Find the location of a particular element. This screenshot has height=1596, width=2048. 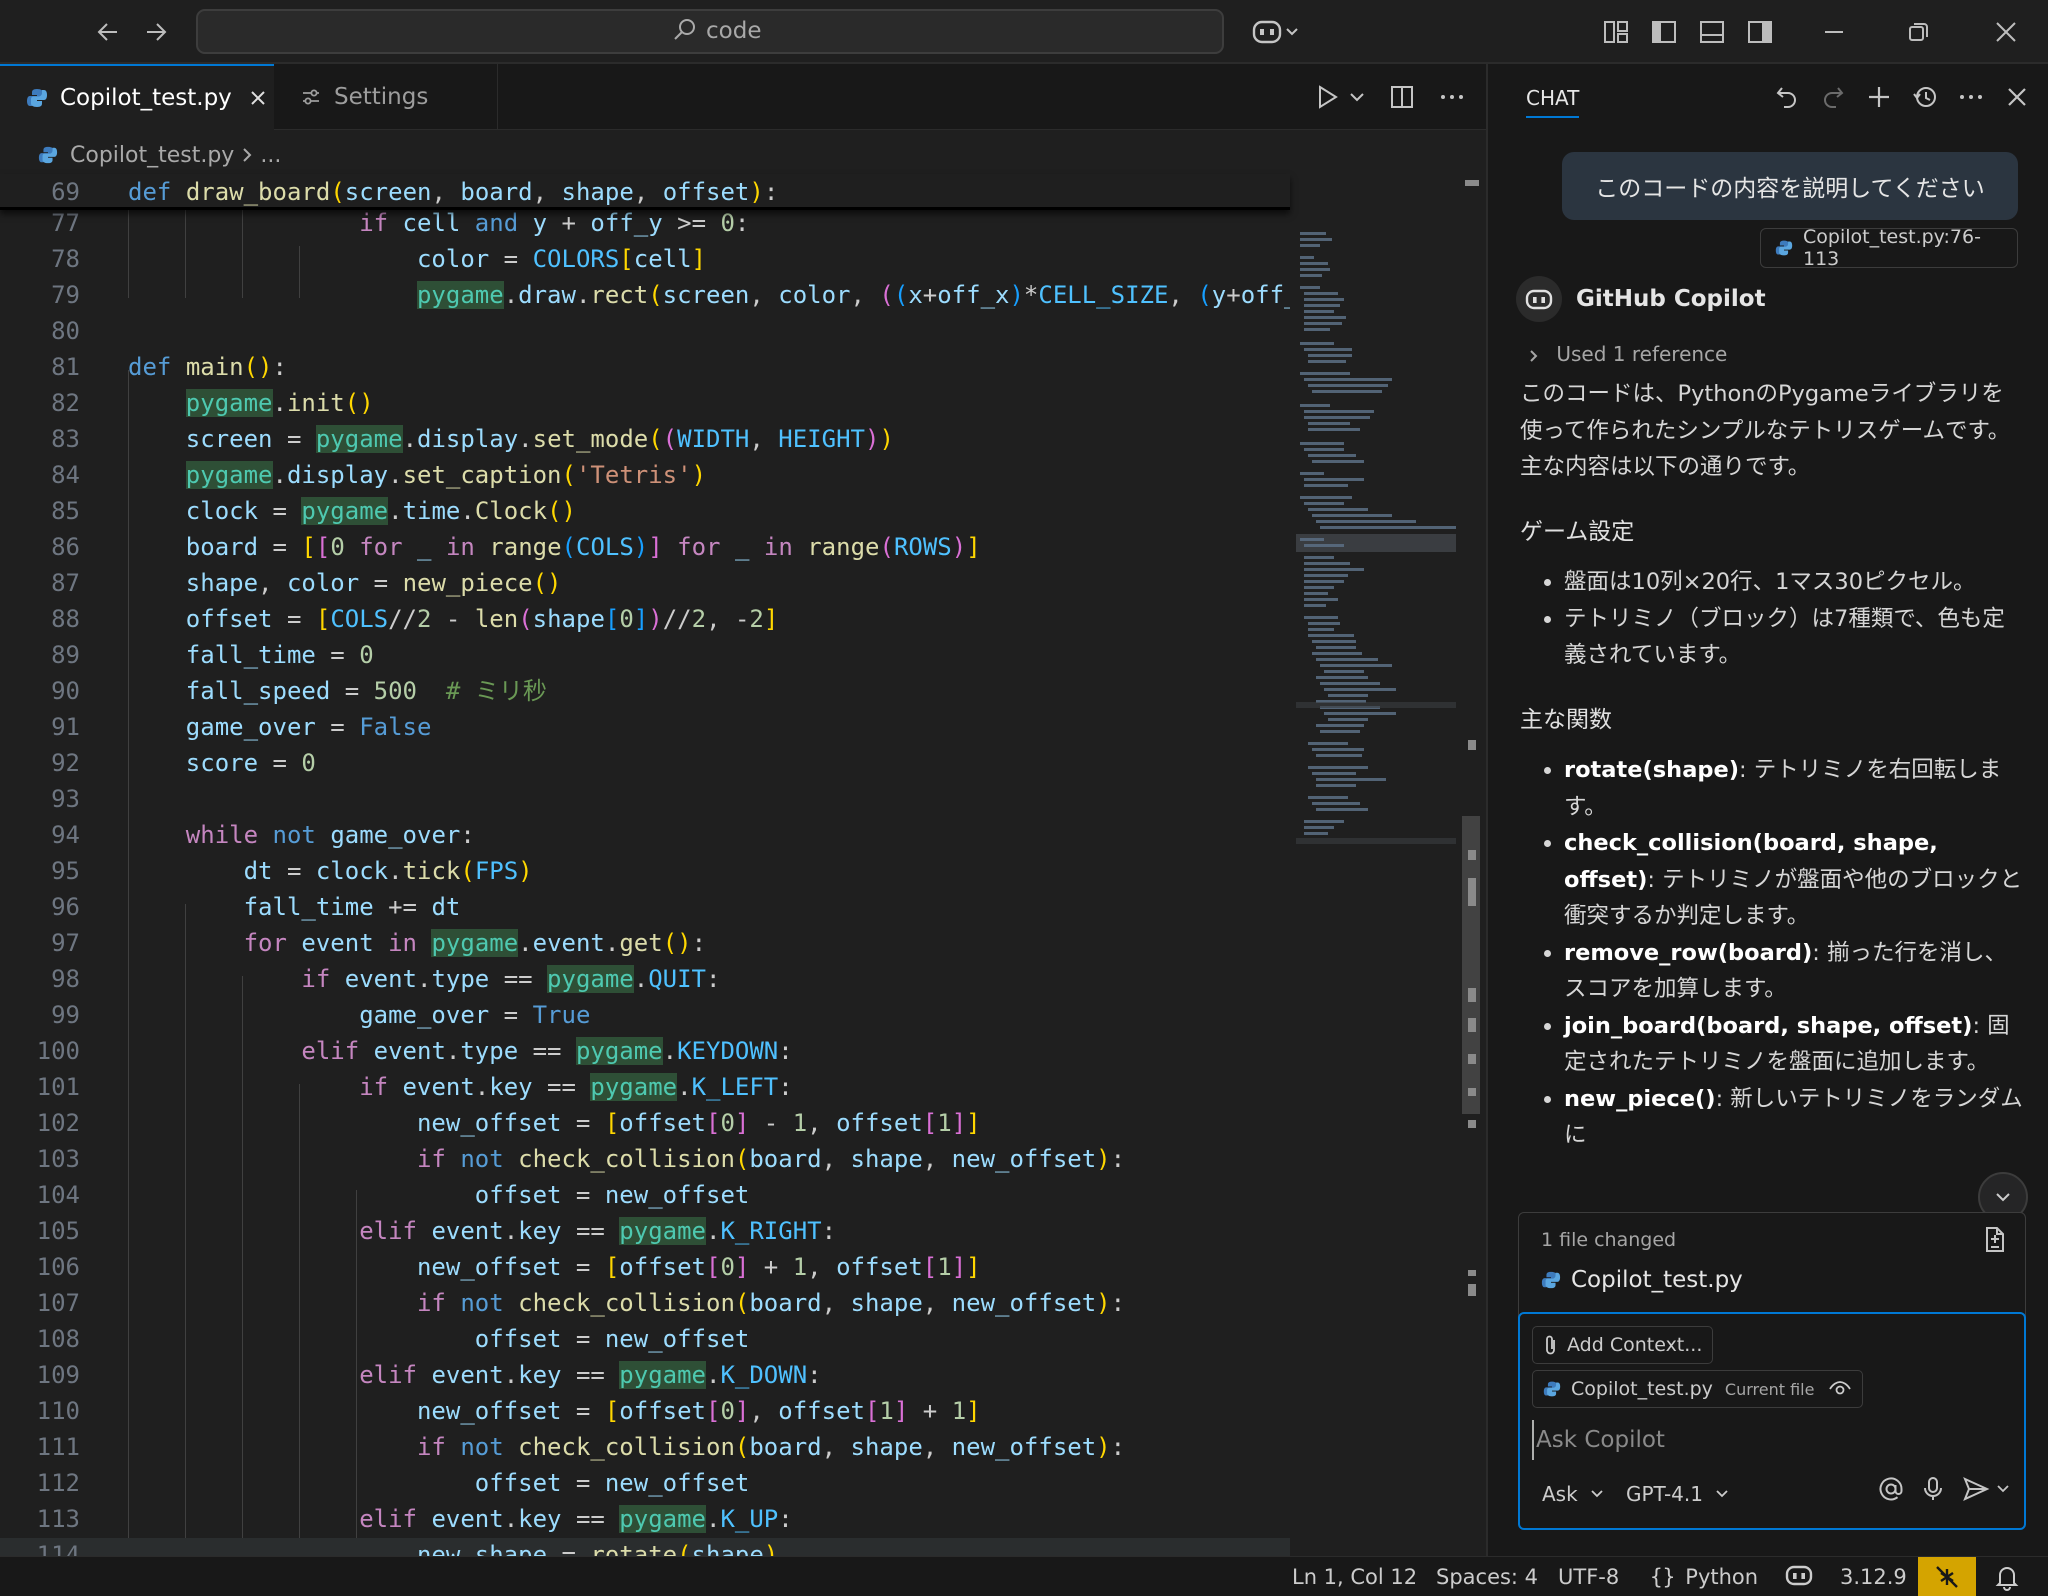

answer-heading-functions: 主な関数 is located at coordinates (1566, 719).